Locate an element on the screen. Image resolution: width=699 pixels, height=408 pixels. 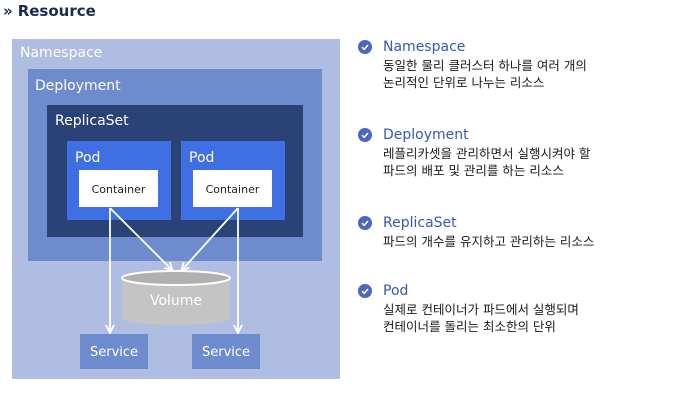
legend-description: 파드의 개수를 유지하고 관리하는 리소스 is located at coordinates (489, 241).